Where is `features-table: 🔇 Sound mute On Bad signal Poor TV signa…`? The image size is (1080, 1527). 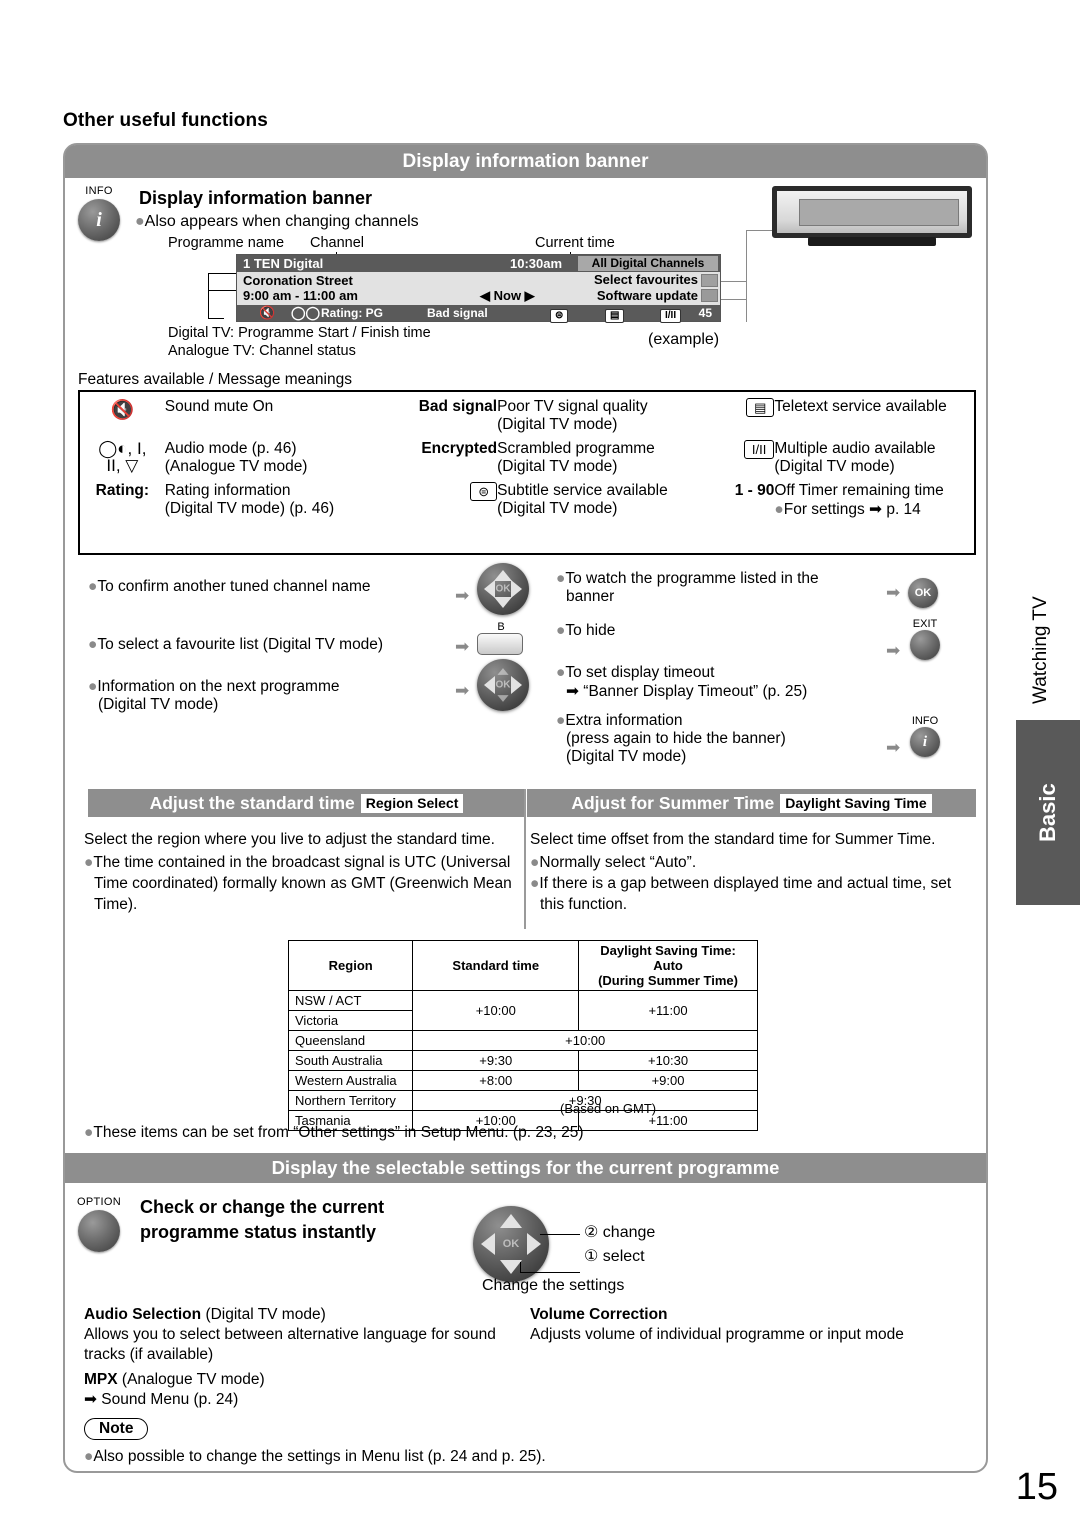
features-table: 🔇 Sound mute On Bad signal Poor TV signa… is located at coordinates (527, 472).